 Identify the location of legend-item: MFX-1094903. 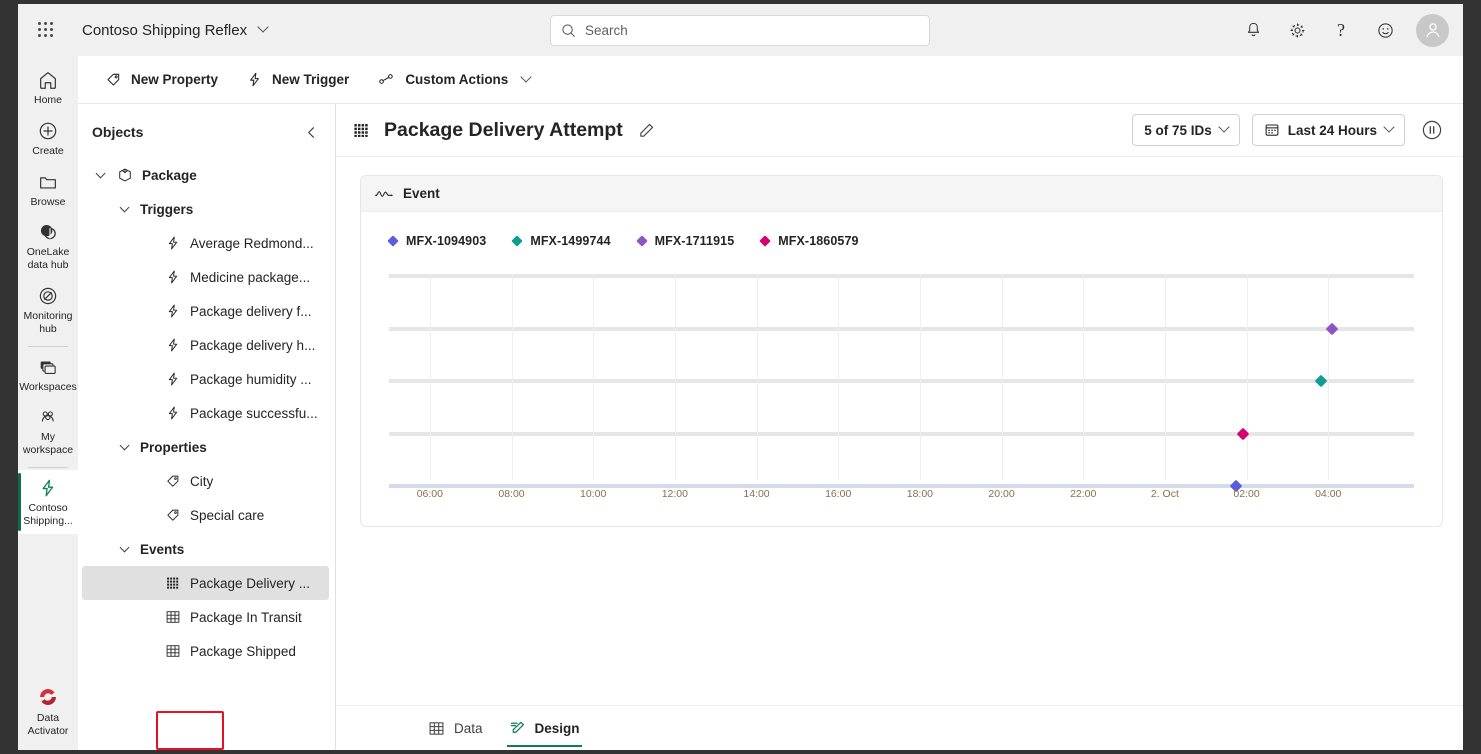
(436, 241).